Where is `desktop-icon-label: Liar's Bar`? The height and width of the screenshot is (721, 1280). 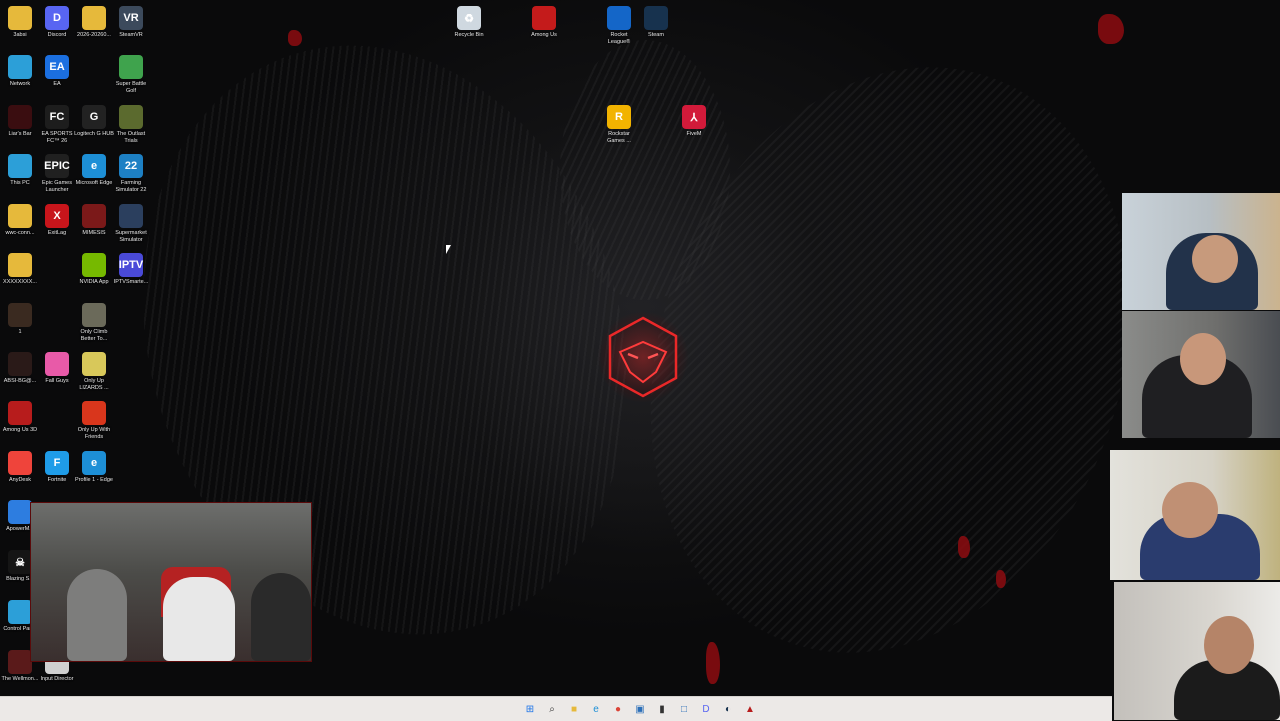
desktop-icon-label: Liar's Bar is located at coordinates (20, 134).